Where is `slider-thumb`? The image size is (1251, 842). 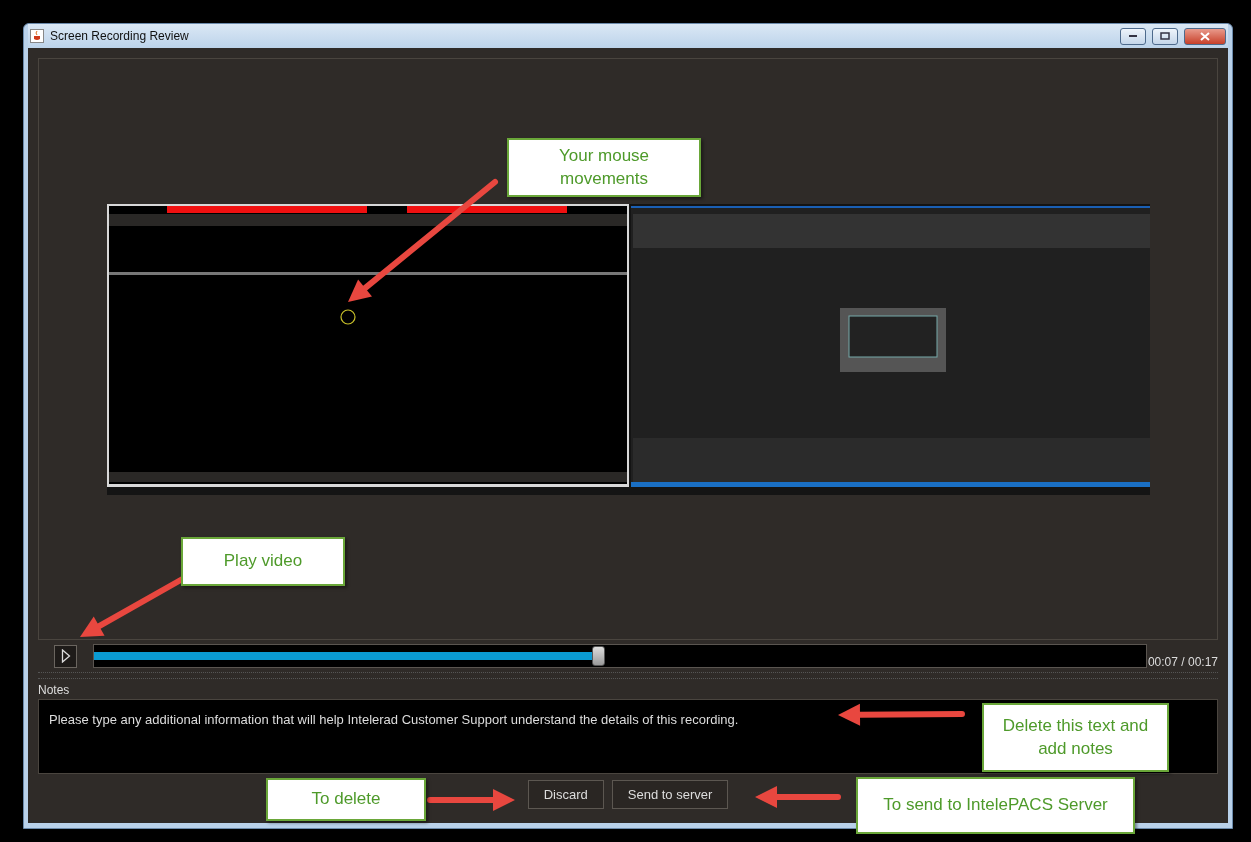 slider-thumb is located at coordinates (598, 656).